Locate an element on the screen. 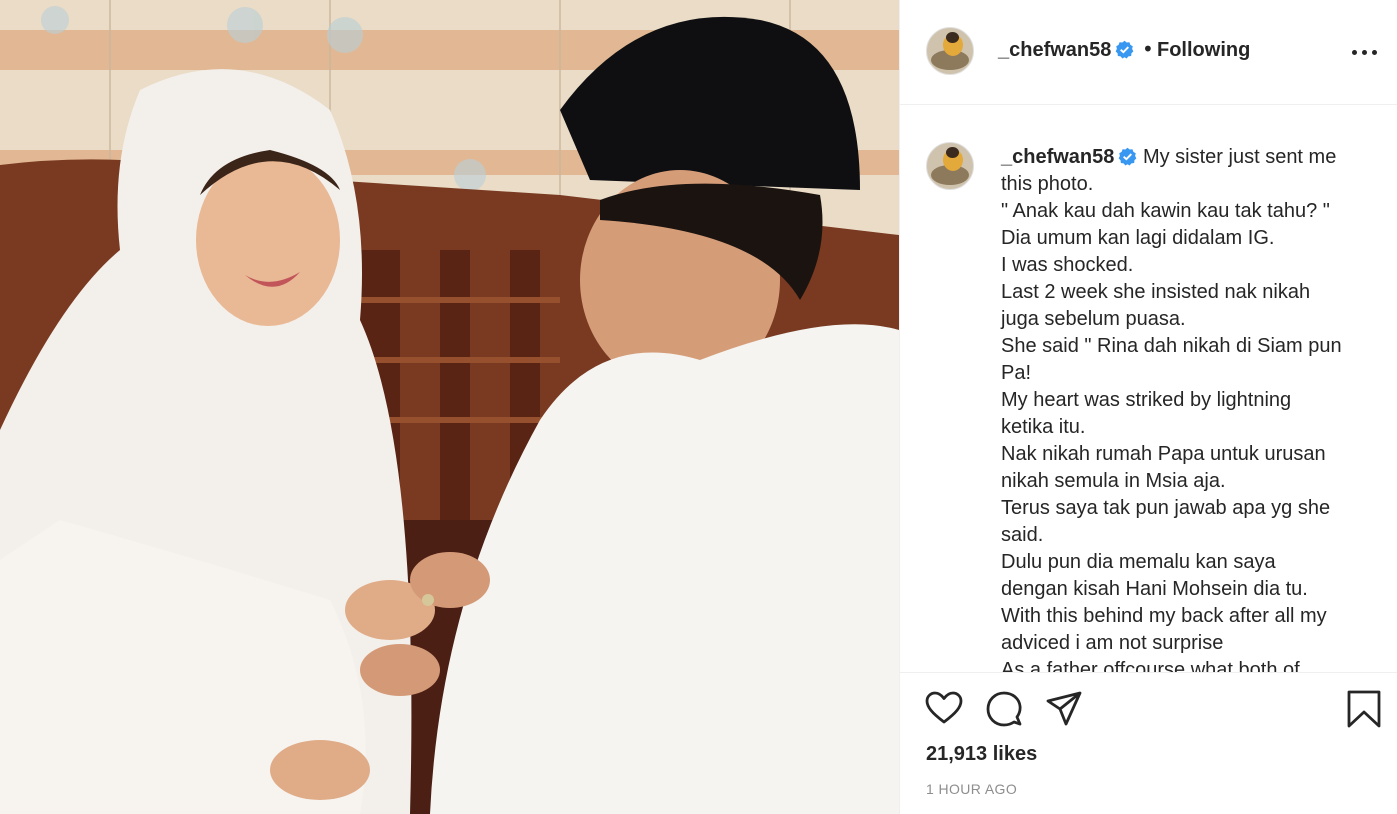 The height and width of the screenshot is (814, 1397). header-username-text: _chefwan58 is located at coordinates (1054, 50).